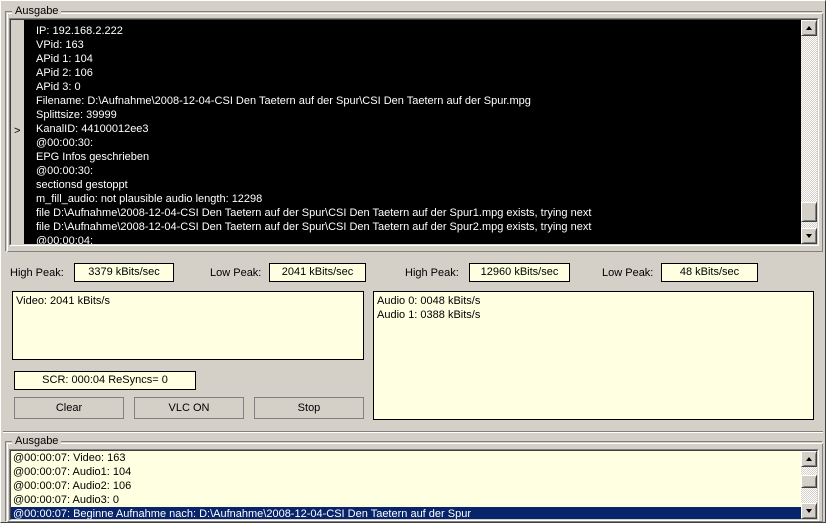 The height and width of the screenshot is (523, 826). Describe the element at coordinates (414, 458) in the screenshot. I see `list-item: @00:00:07: Video: 163` at that location.